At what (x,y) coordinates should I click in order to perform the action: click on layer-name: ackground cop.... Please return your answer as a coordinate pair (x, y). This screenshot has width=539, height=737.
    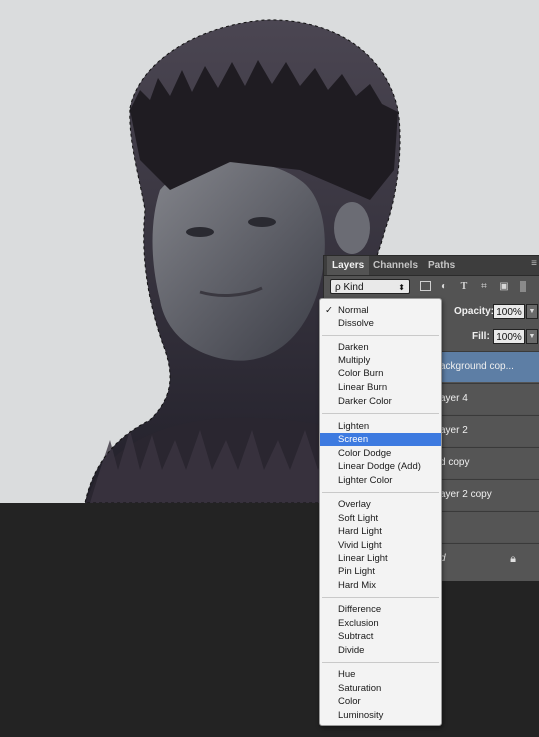
    Looking at the image, I should click on (477, 366).